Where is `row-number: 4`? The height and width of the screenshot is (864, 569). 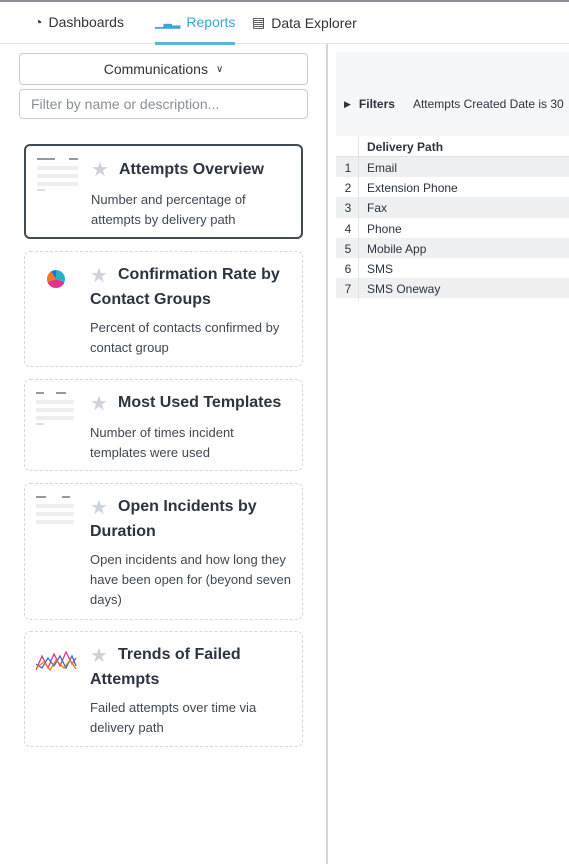 row-number: 4 is located at coordinates (348, 228).